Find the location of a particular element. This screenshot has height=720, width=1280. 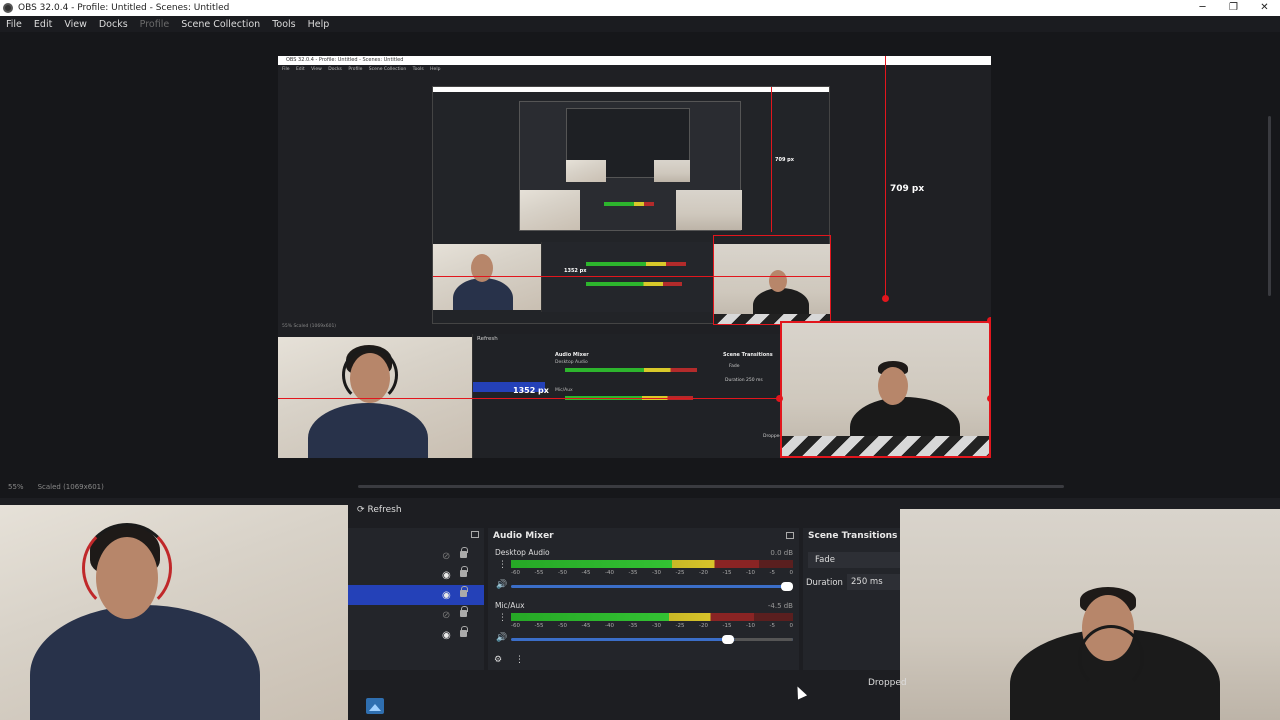

menu-file: File is located at coordinates (14, 24).